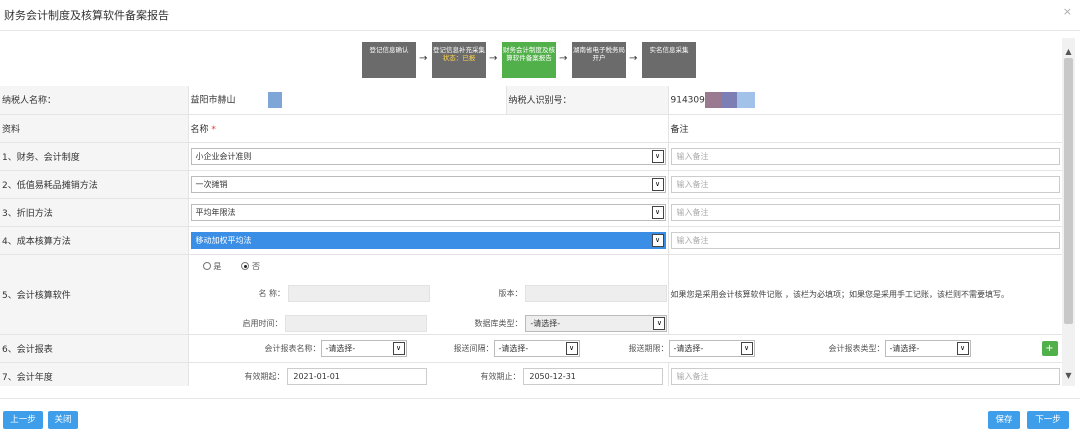 The image size is (1080, 437). I want to click on row-cost-method: 4、成本核算方法 移动加权平均法 ∨ 输入备注, so click(531, 240).